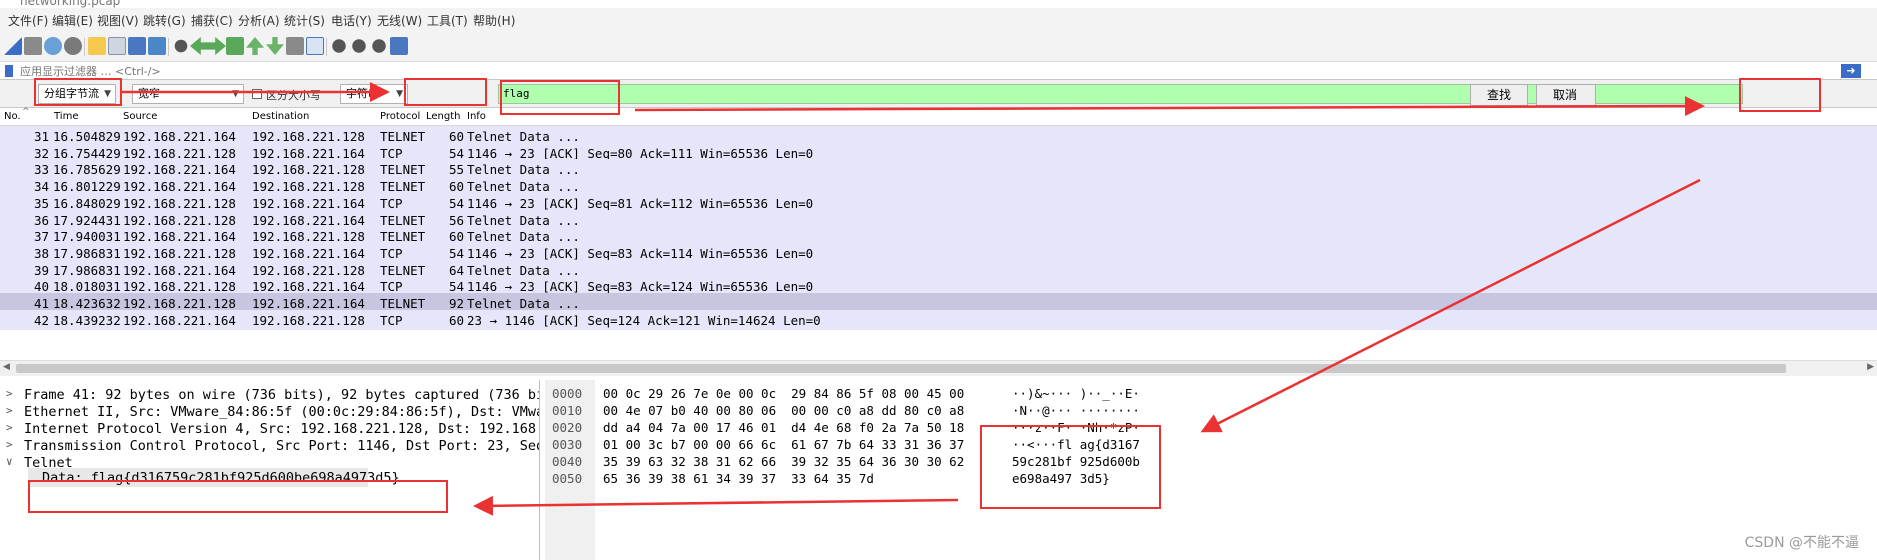 This screenshot has width=1877, height=560. What do you see at coordinates (304, 20) in the screenshot?
I see `menu-statistics: 统计(S)` at bounding box center [304, 20].